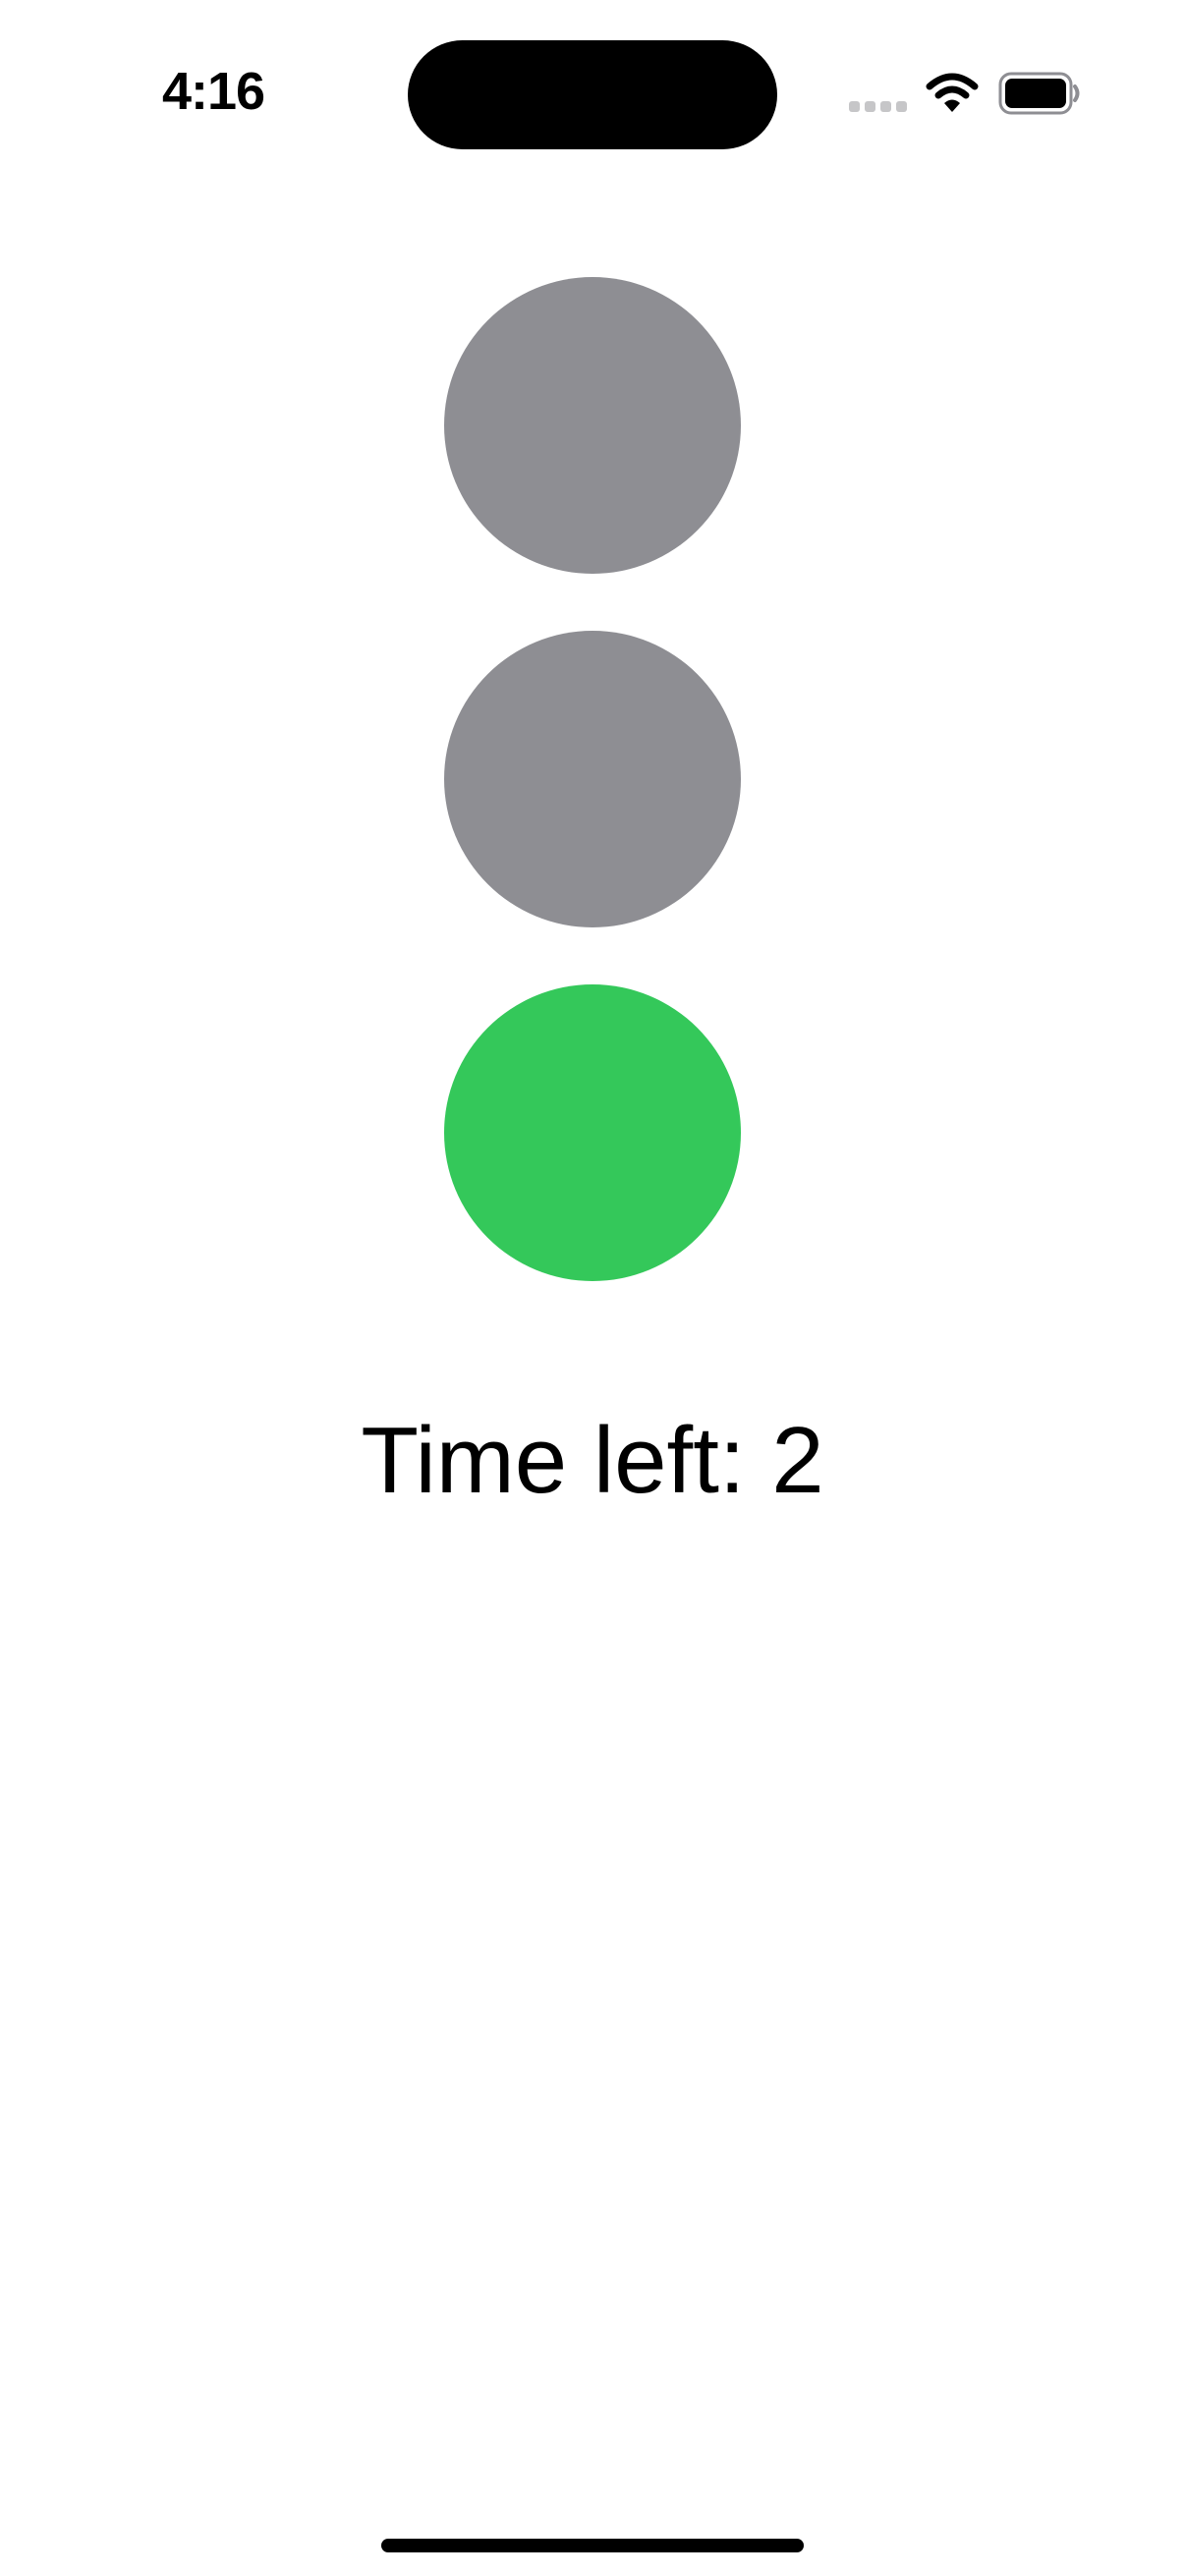  Describe the element at coordinates (214, 91) in the screenshot. I see `status-time: 4:16` at that location.